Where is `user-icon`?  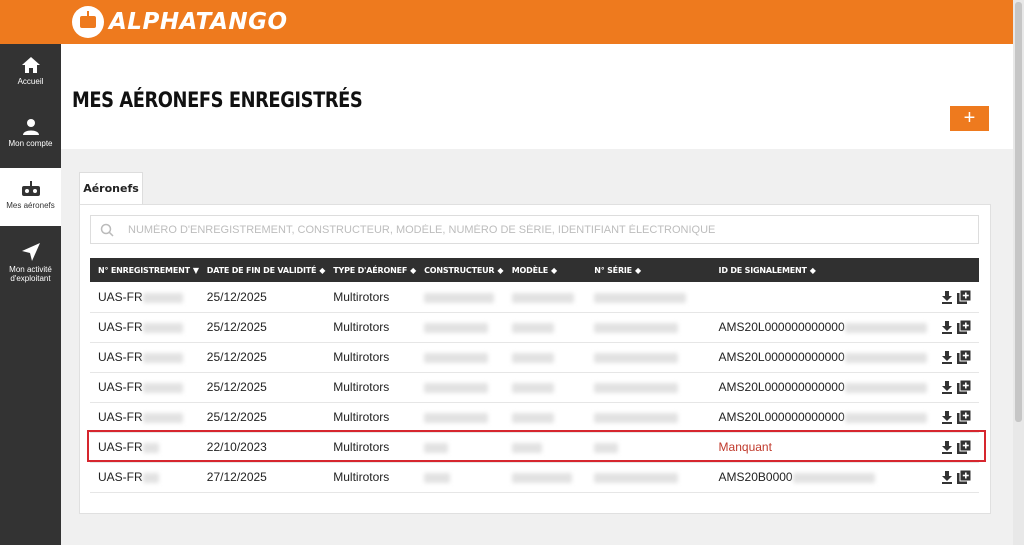 user-icon is located at coordinates (30, 127).